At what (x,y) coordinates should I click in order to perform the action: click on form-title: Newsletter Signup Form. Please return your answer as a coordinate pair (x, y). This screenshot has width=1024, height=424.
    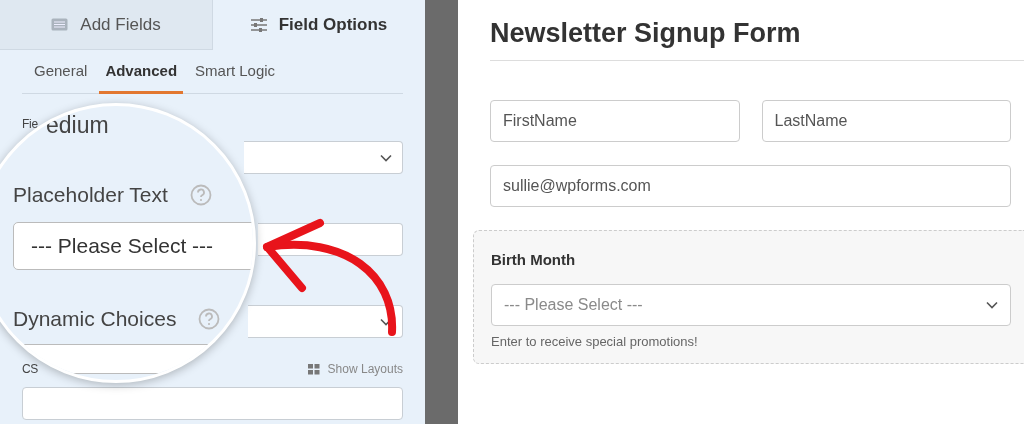
    Looking at the image, I should click on (646, 34).